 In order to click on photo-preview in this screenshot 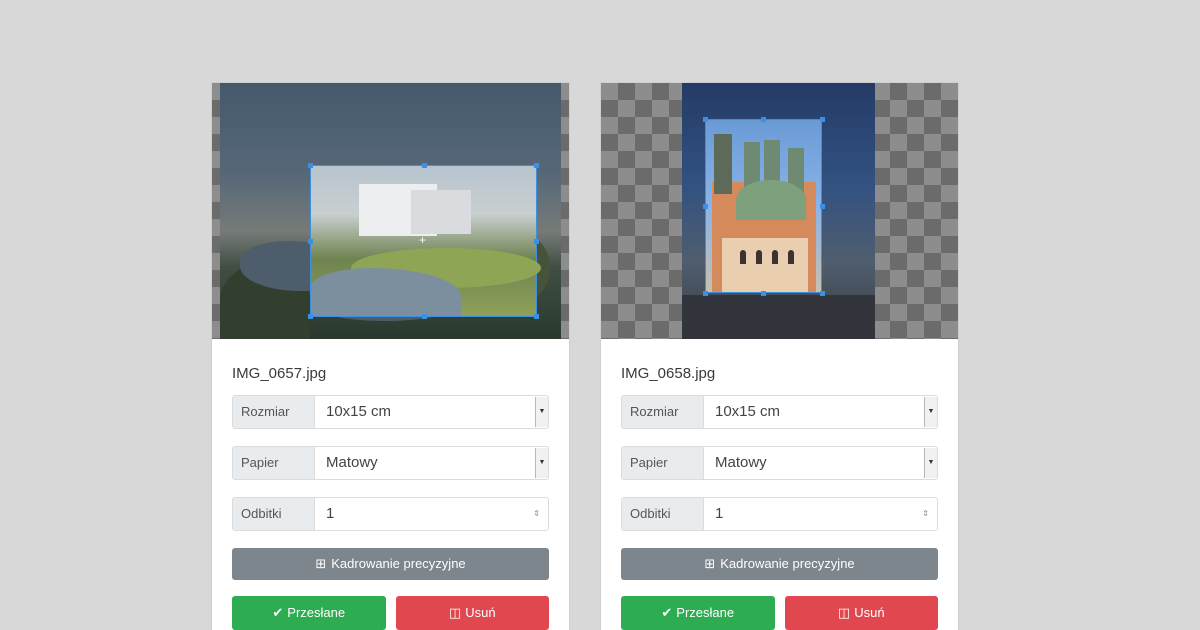, I will do `click(779, 211)`.